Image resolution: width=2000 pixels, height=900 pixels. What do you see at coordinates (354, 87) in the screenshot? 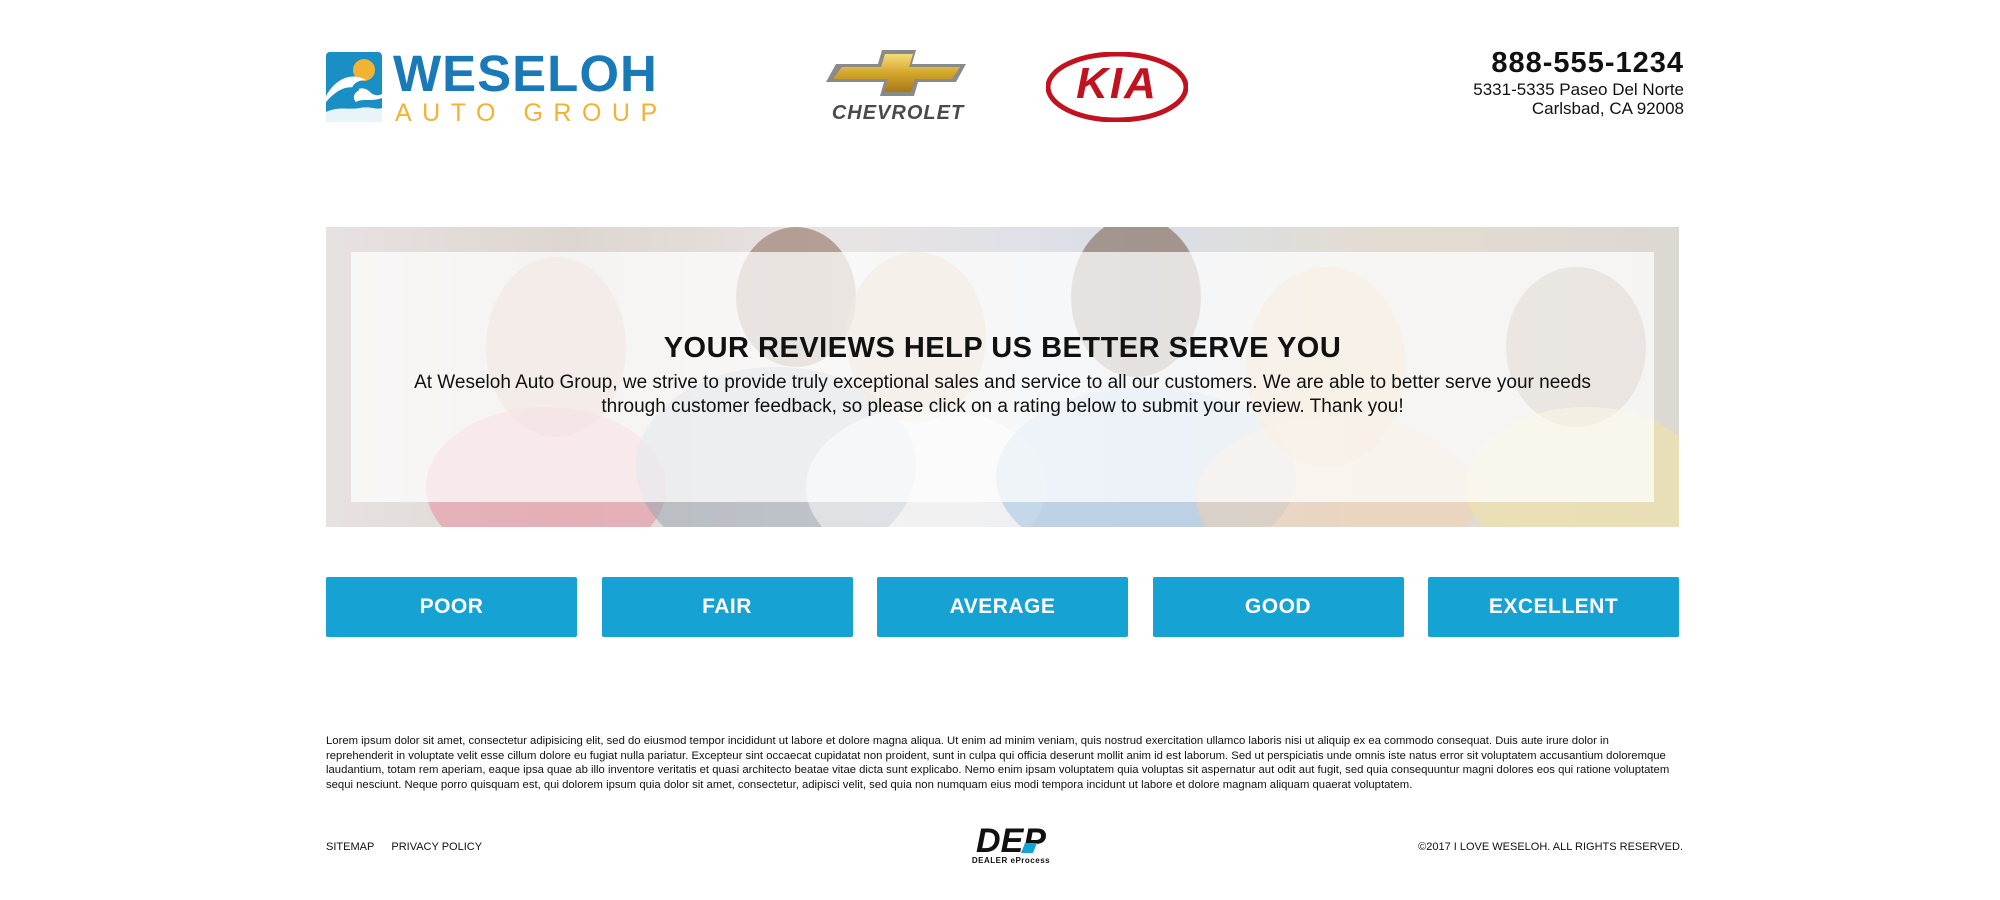
I see `wave-logo-icon` at bounding box center [354, 87].